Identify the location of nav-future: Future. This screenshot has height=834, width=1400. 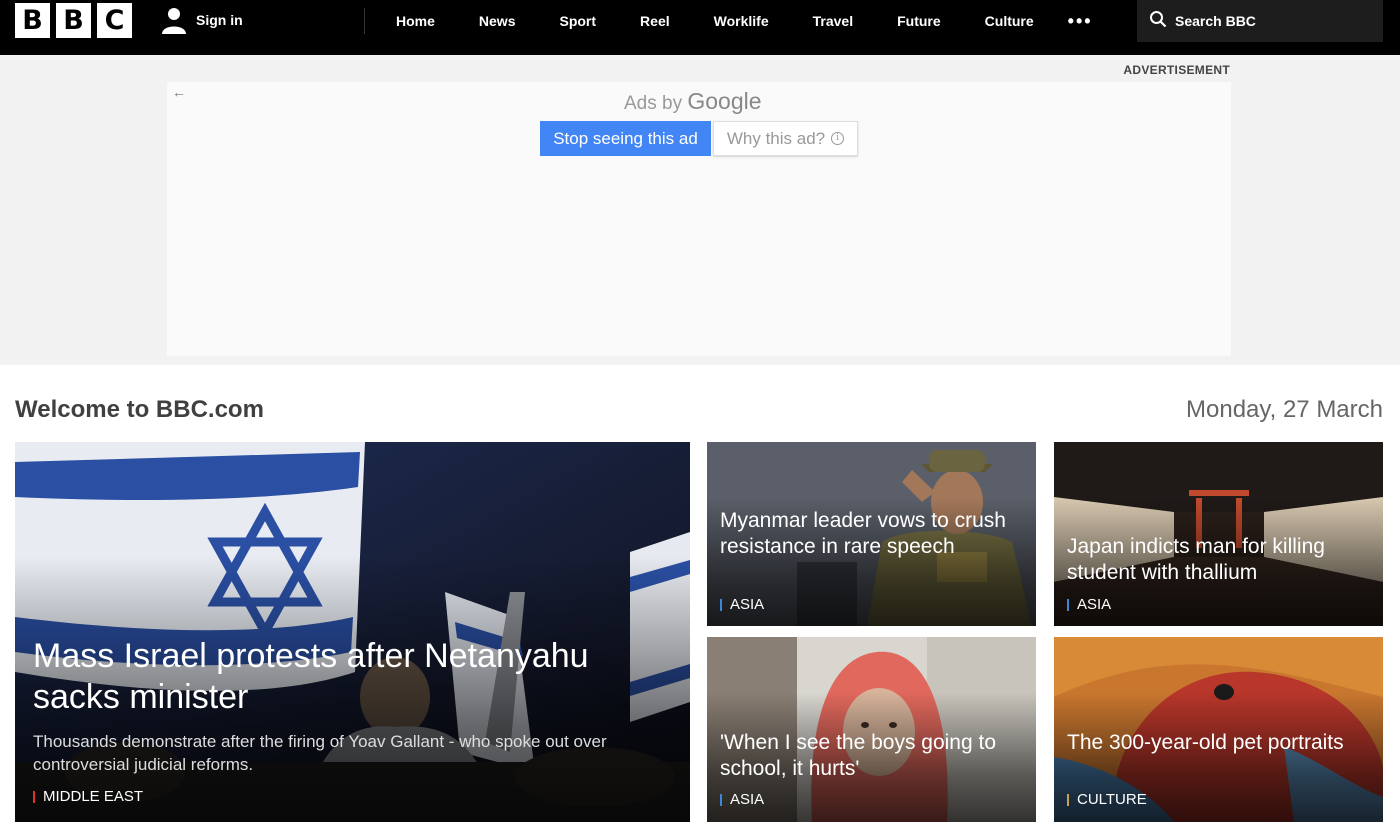
(919, 21).